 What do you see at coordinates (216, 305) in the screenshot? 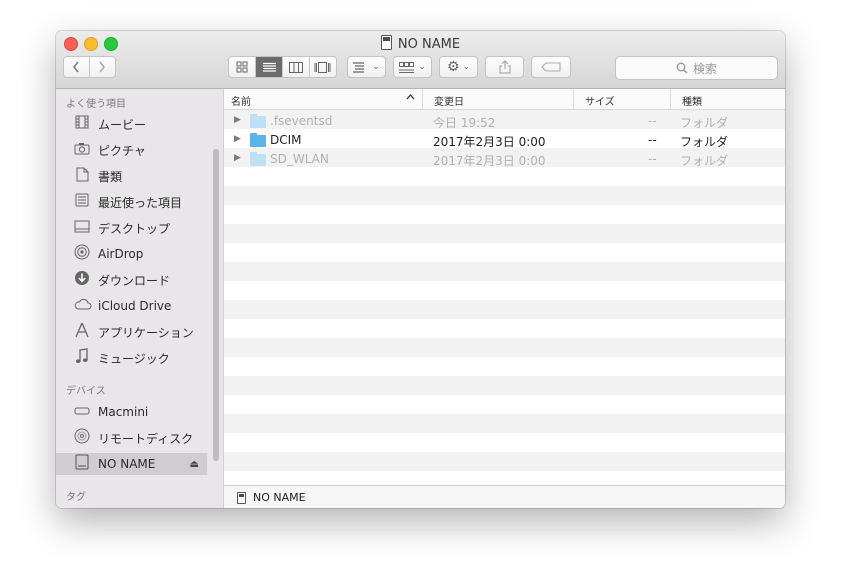
I see `sidebar-scrollbar` at bounding box center [216, 305].